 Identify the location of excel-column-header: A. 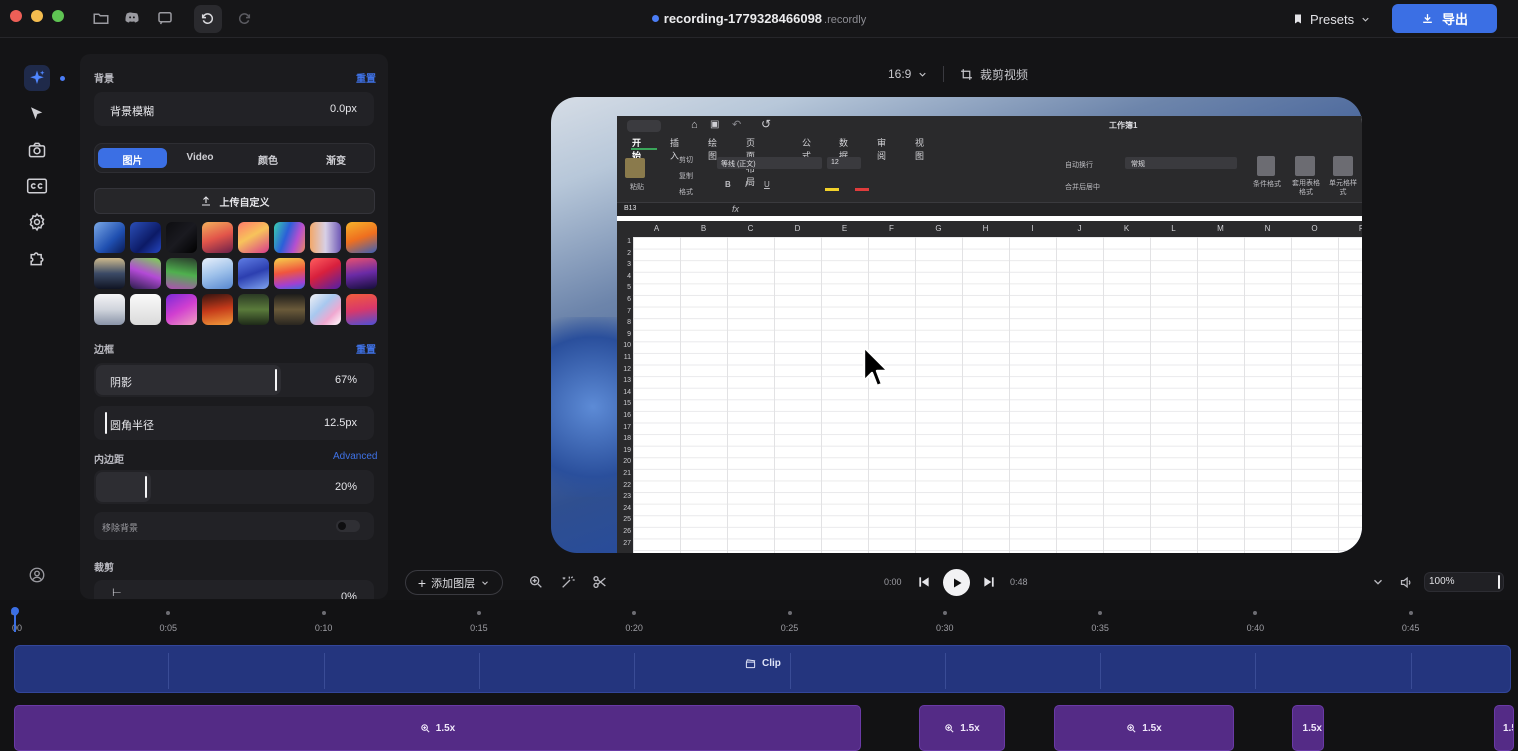
(656, 228).